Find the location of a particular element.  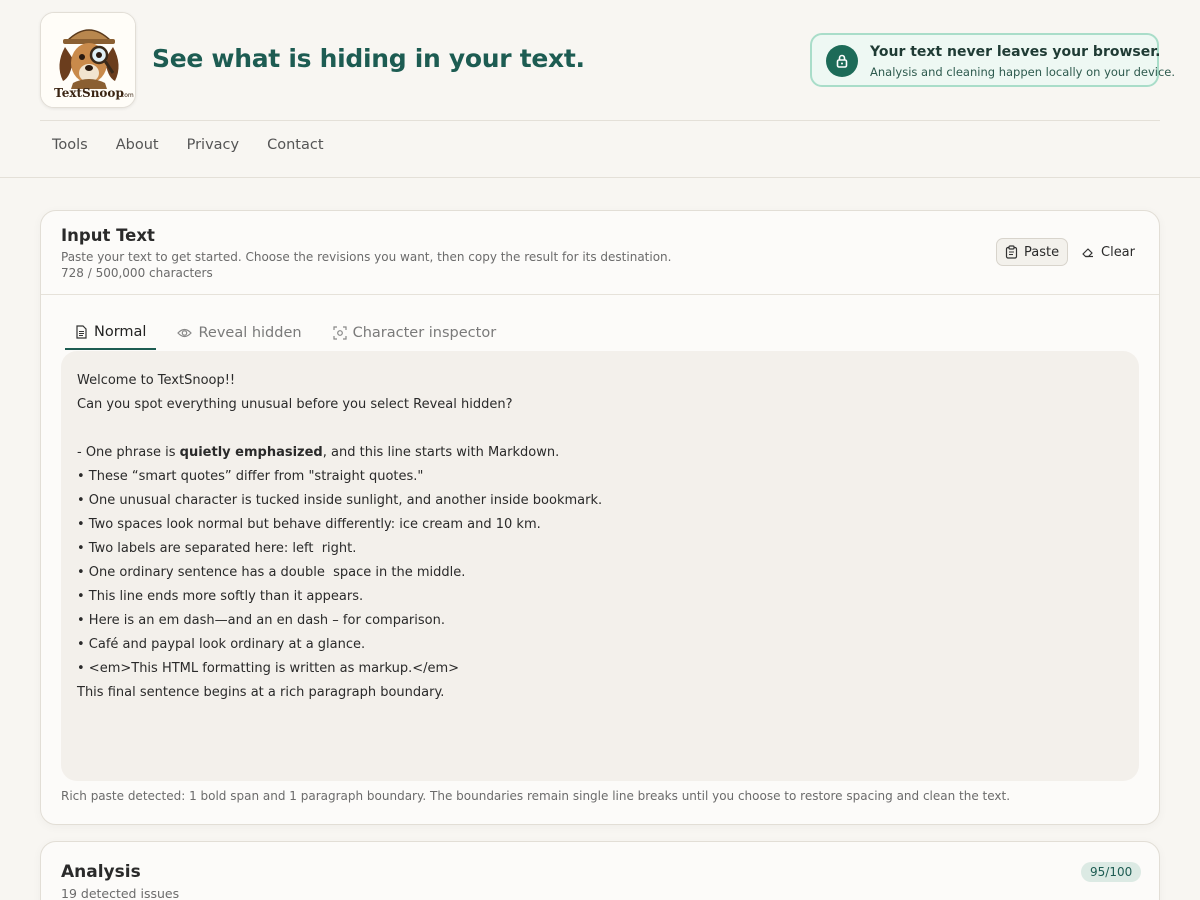

clipboard-icon is located at coordinates (1011, 252).